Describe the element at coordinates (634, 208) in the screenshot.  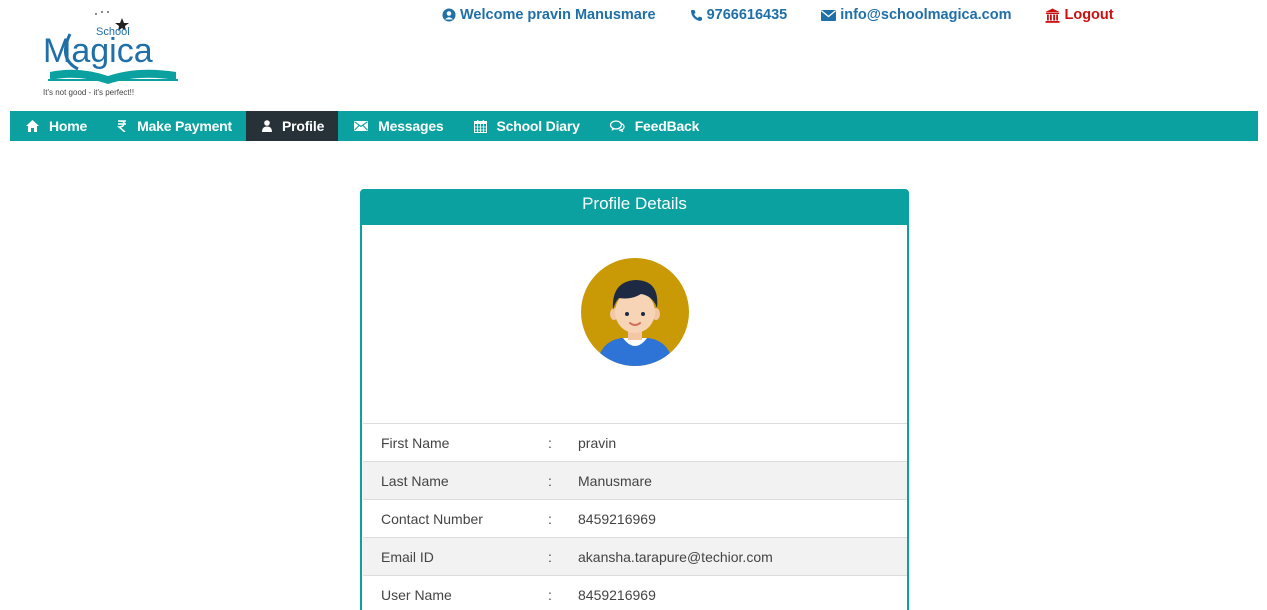
I see `profile-card-title: Profile Details` at that location.